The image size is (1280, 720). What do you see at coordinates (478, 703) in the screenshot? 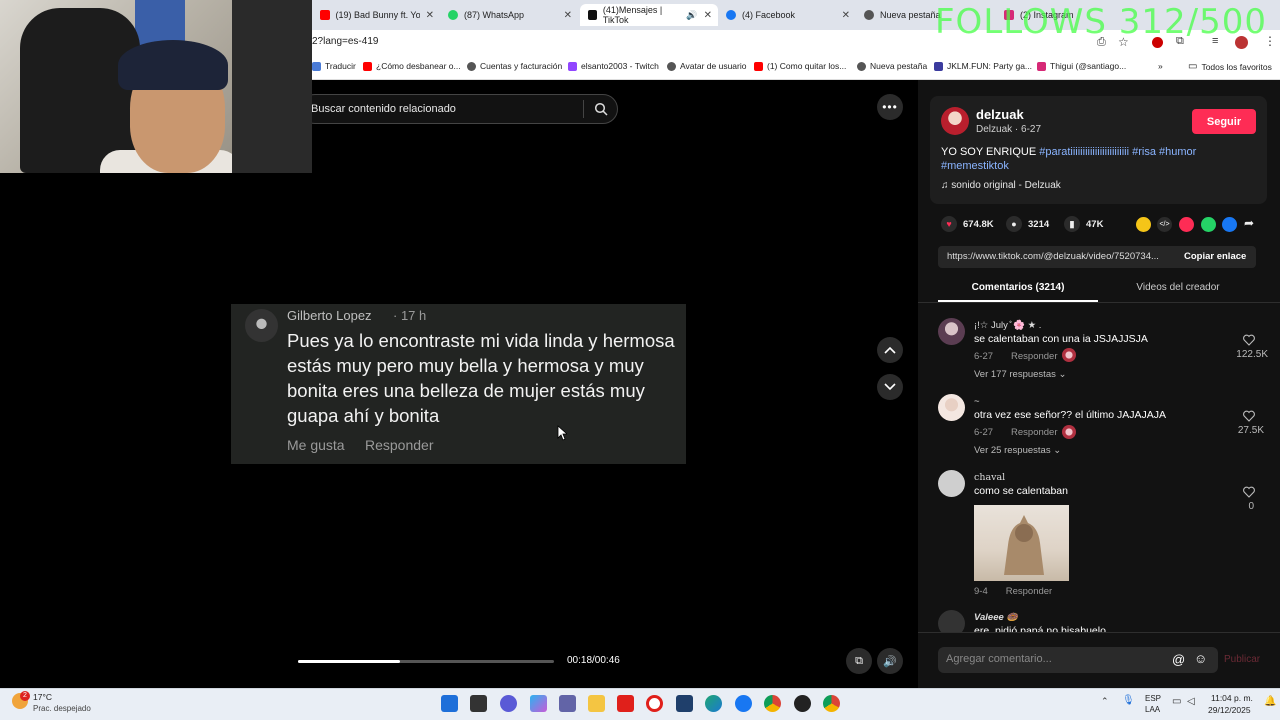
I see `task-view-icon` at bounding box center [478, 703].